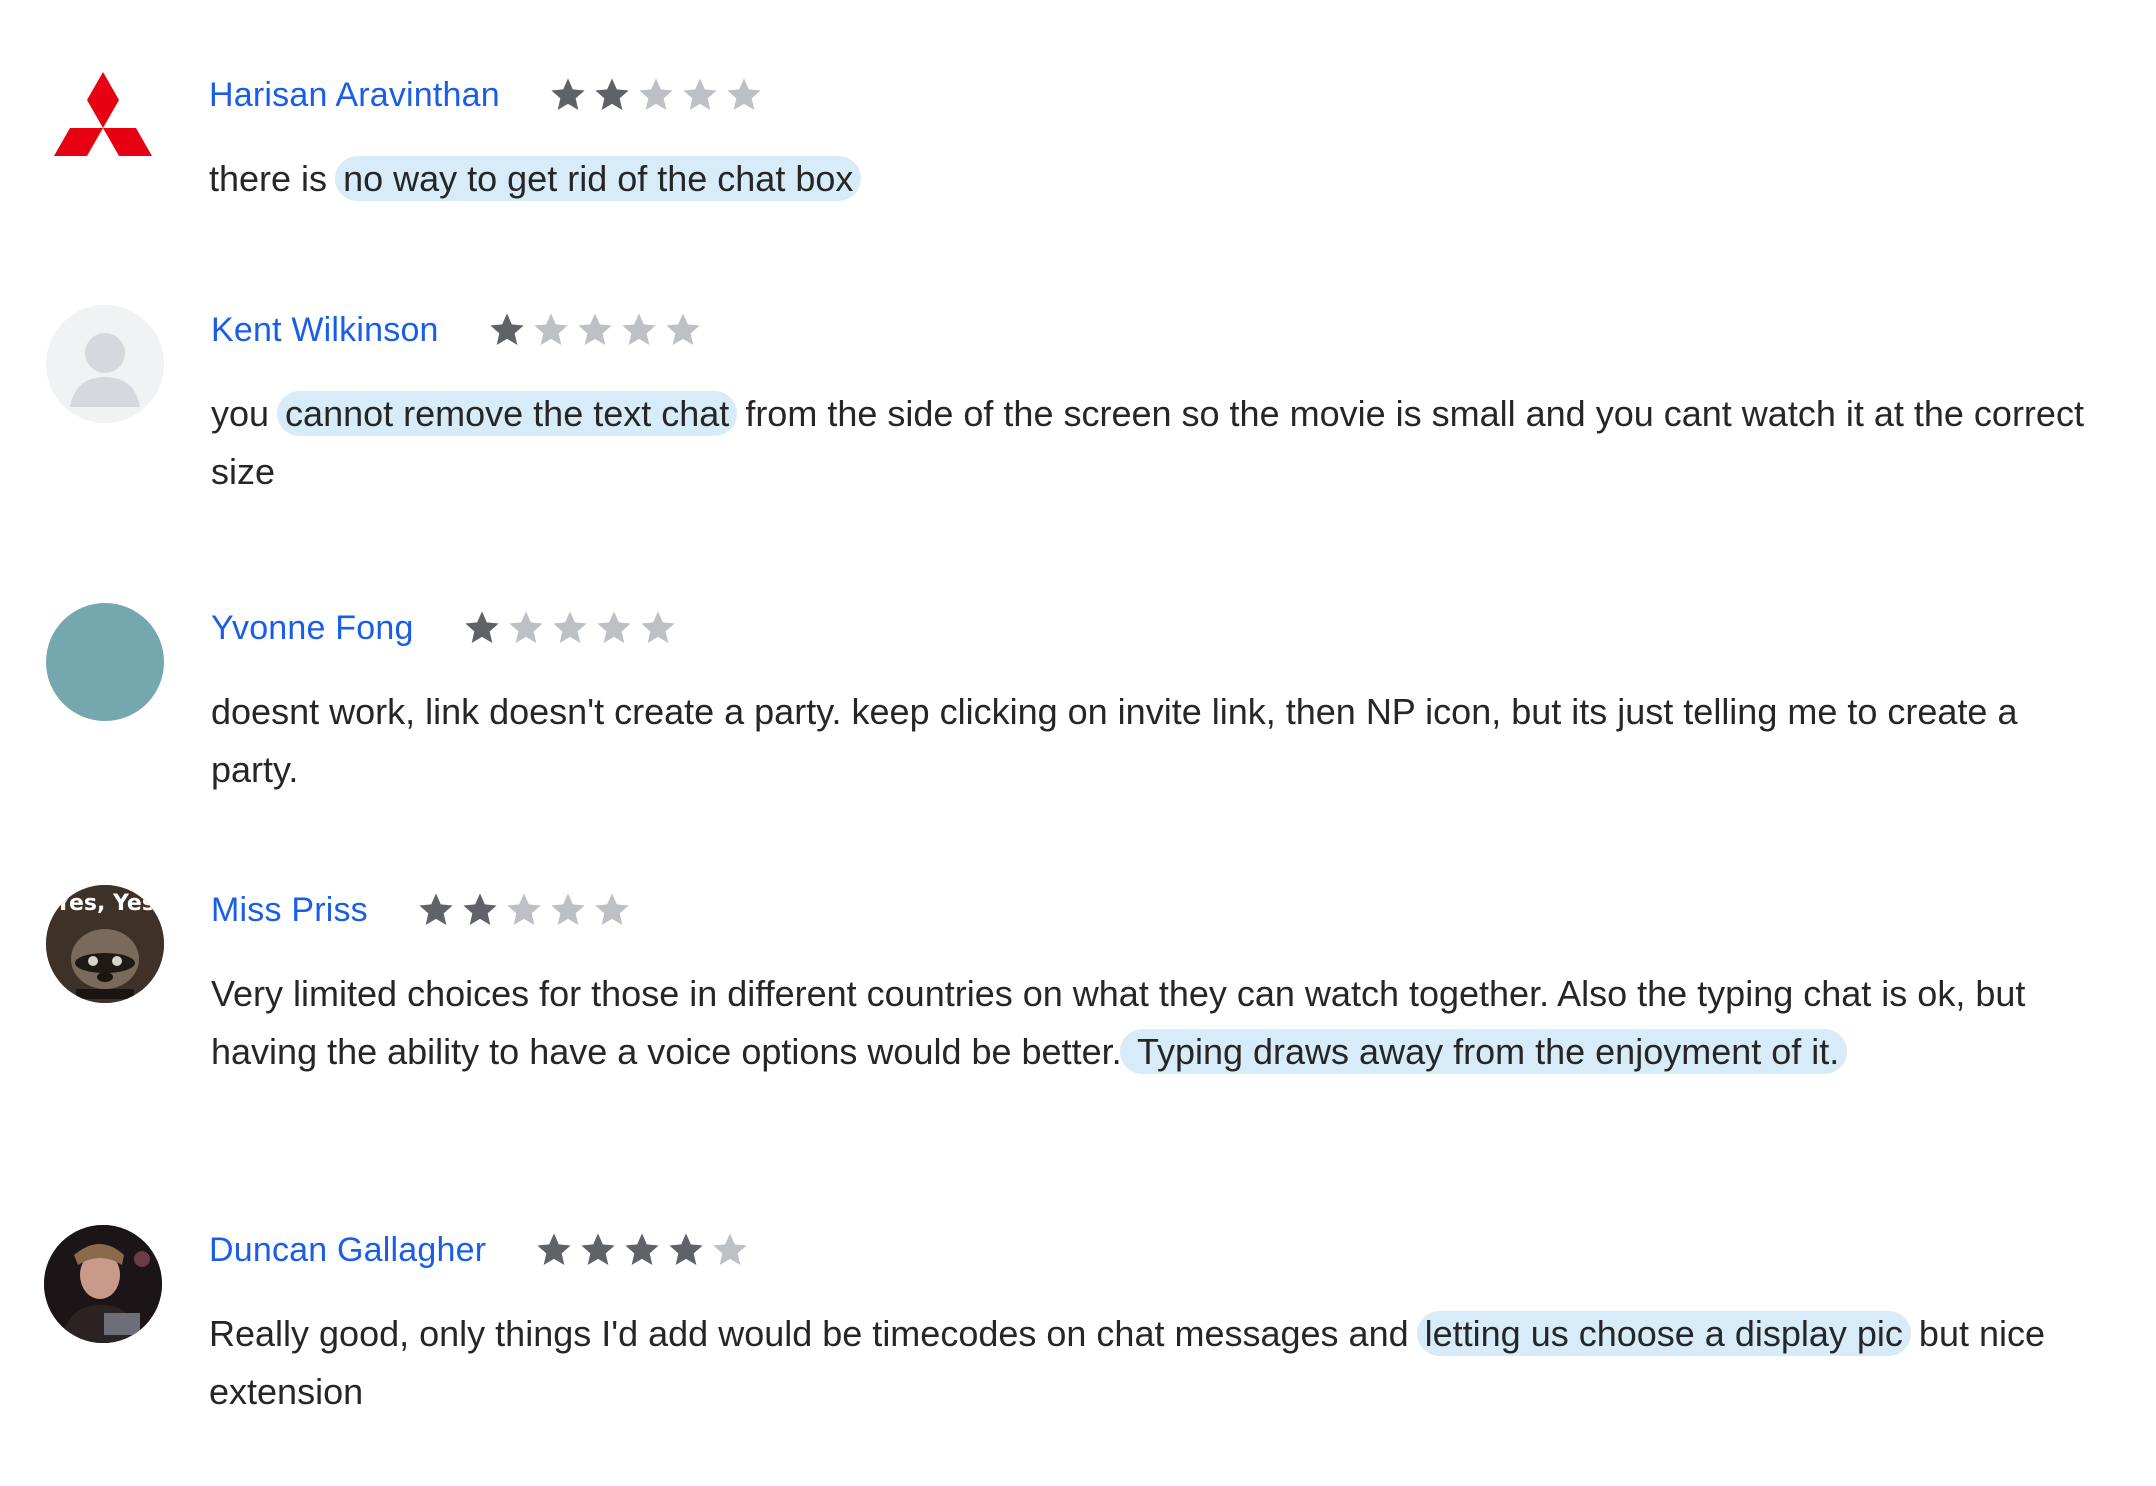 Image resolution: width=2156 pixels, height=1486 pixels. What do you see at coordinates (105, 944) in the screenshot?
I see `avatar: Yes, Yes` at bounding box center [105, 944].